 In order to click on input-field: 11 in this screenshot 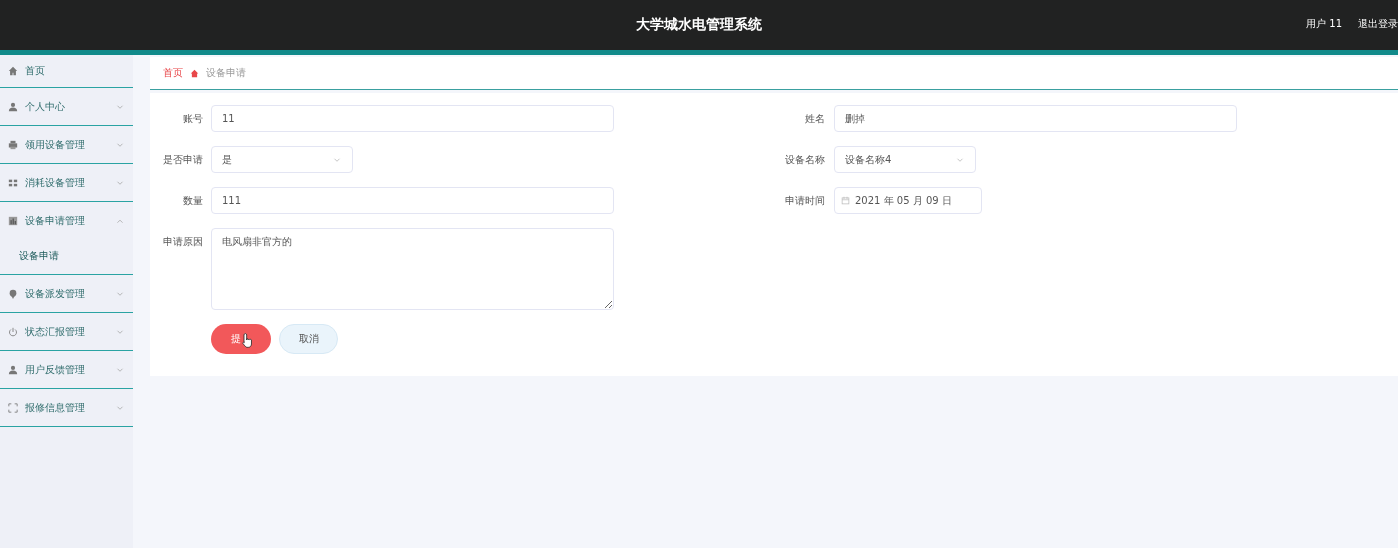, I will do `click(412, 118)`.